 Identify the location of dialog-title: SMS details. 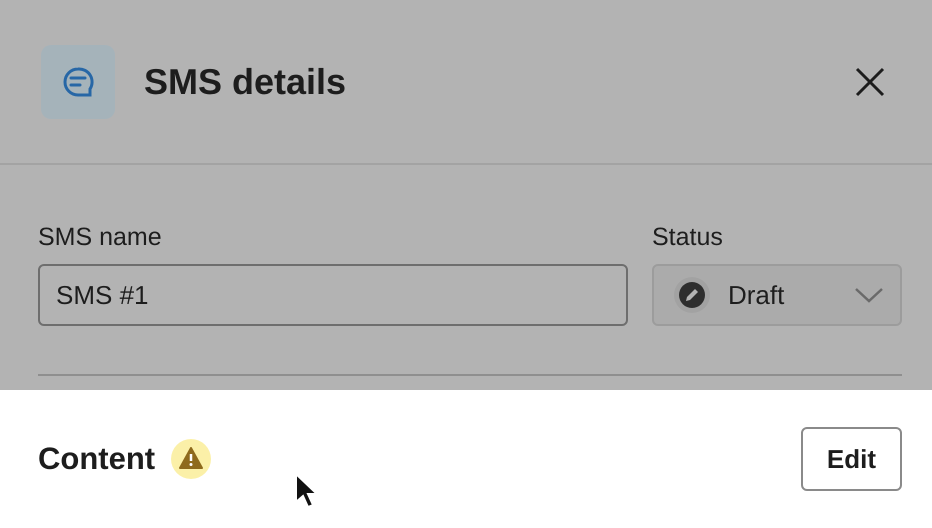
(246, 81).